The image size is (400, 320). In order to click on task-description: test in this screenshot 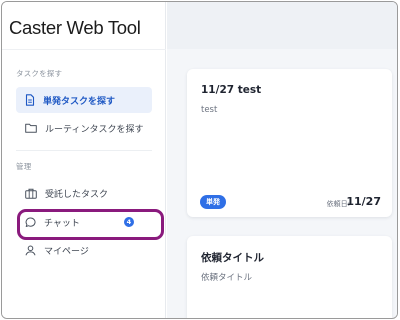, I will do `click(209, 110)`.